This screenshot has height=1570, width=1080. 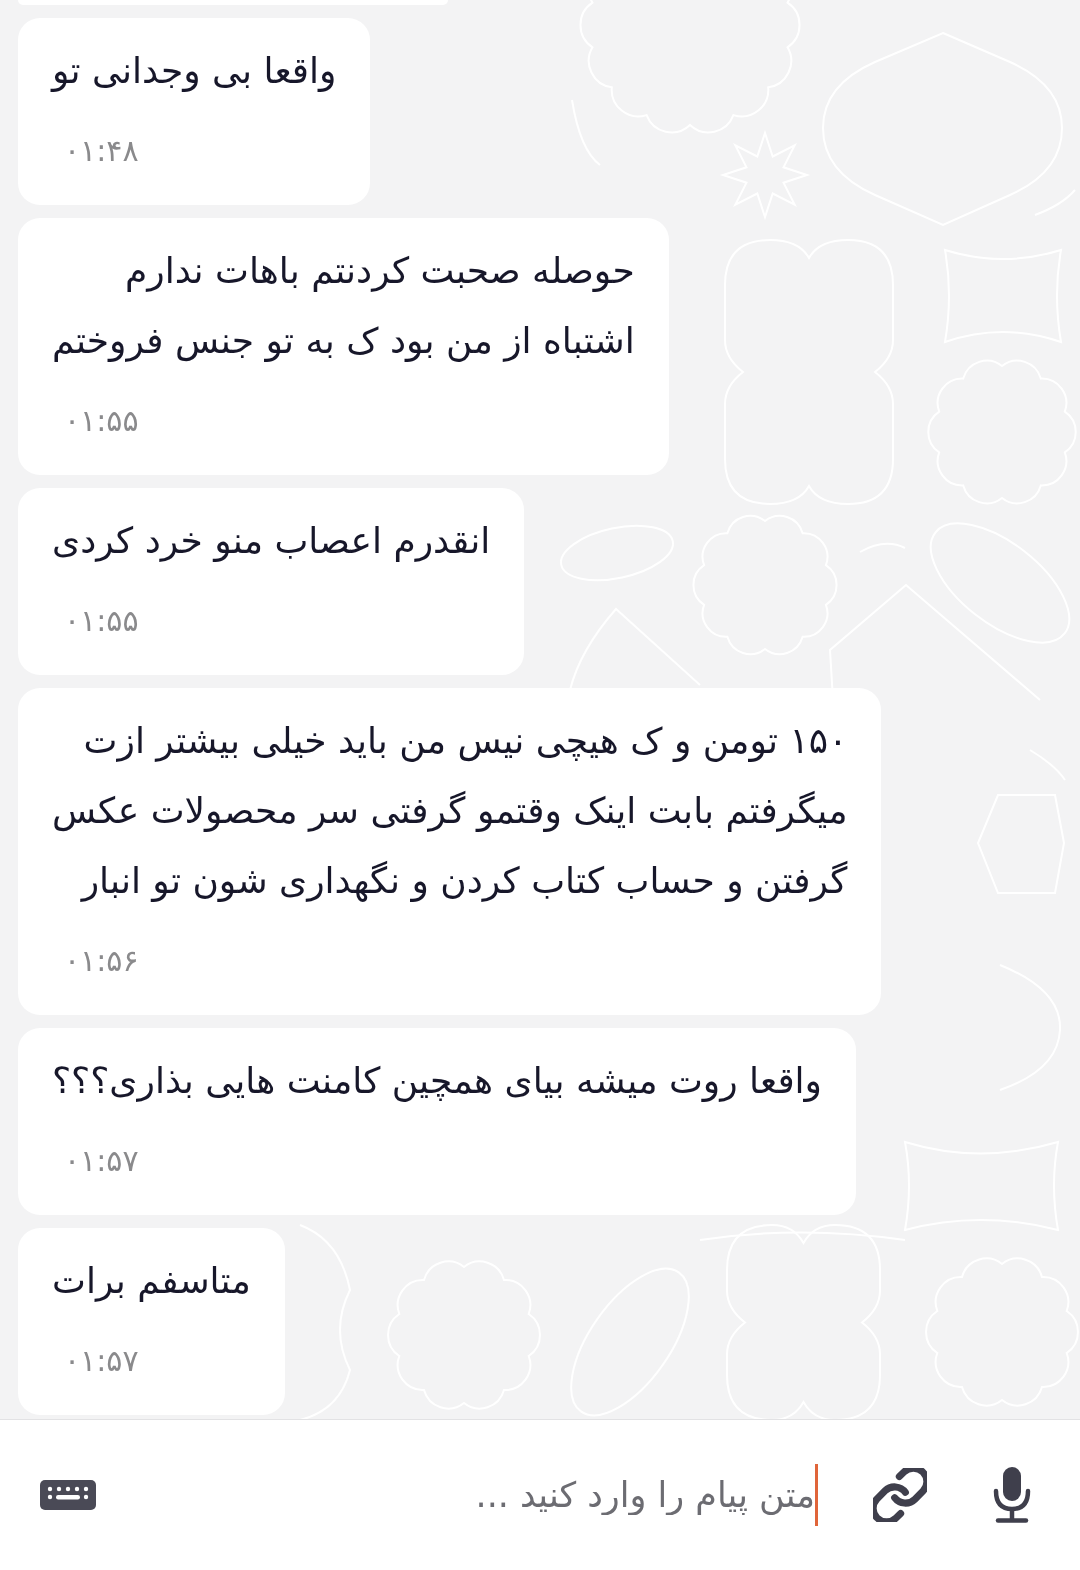 What do you see at coordinates (101, 961) in the screenshot?
I see `message-time: ۰۱:۵۶` at bounding box center [101, 961].